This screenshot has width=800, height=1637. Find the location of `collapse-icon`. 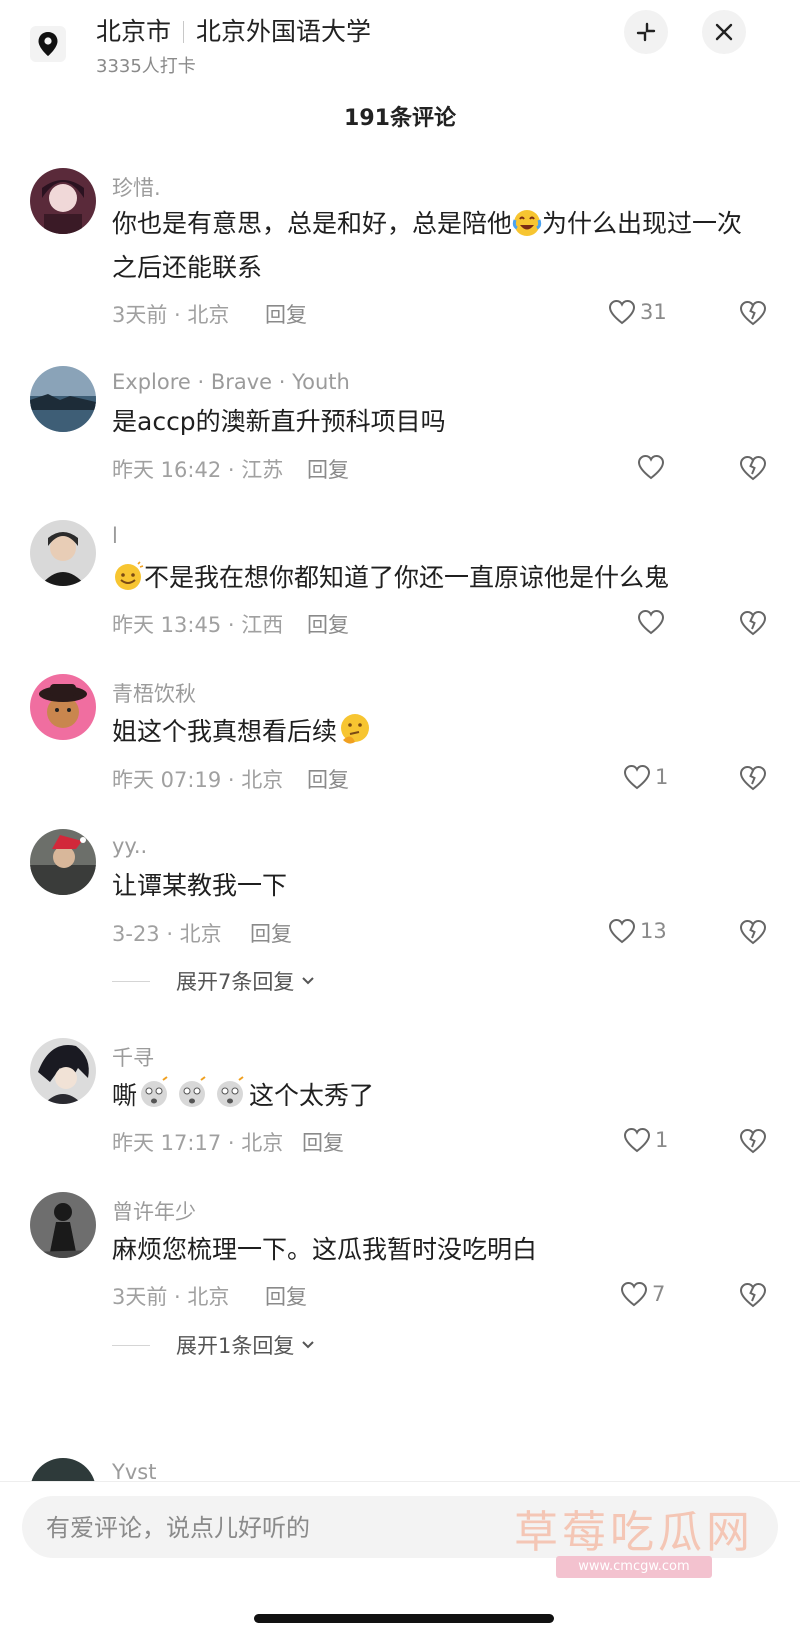

collapse-icon is located at coordinates (646, 32).